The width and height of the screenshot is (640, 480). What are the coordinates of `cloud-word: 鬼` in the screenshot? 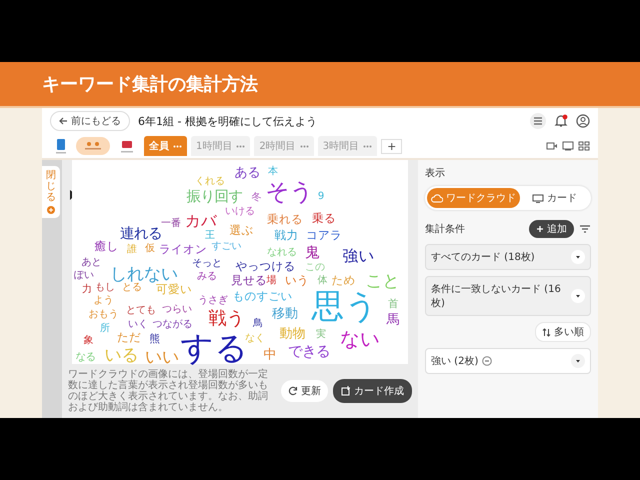 It's located at (312, 253).